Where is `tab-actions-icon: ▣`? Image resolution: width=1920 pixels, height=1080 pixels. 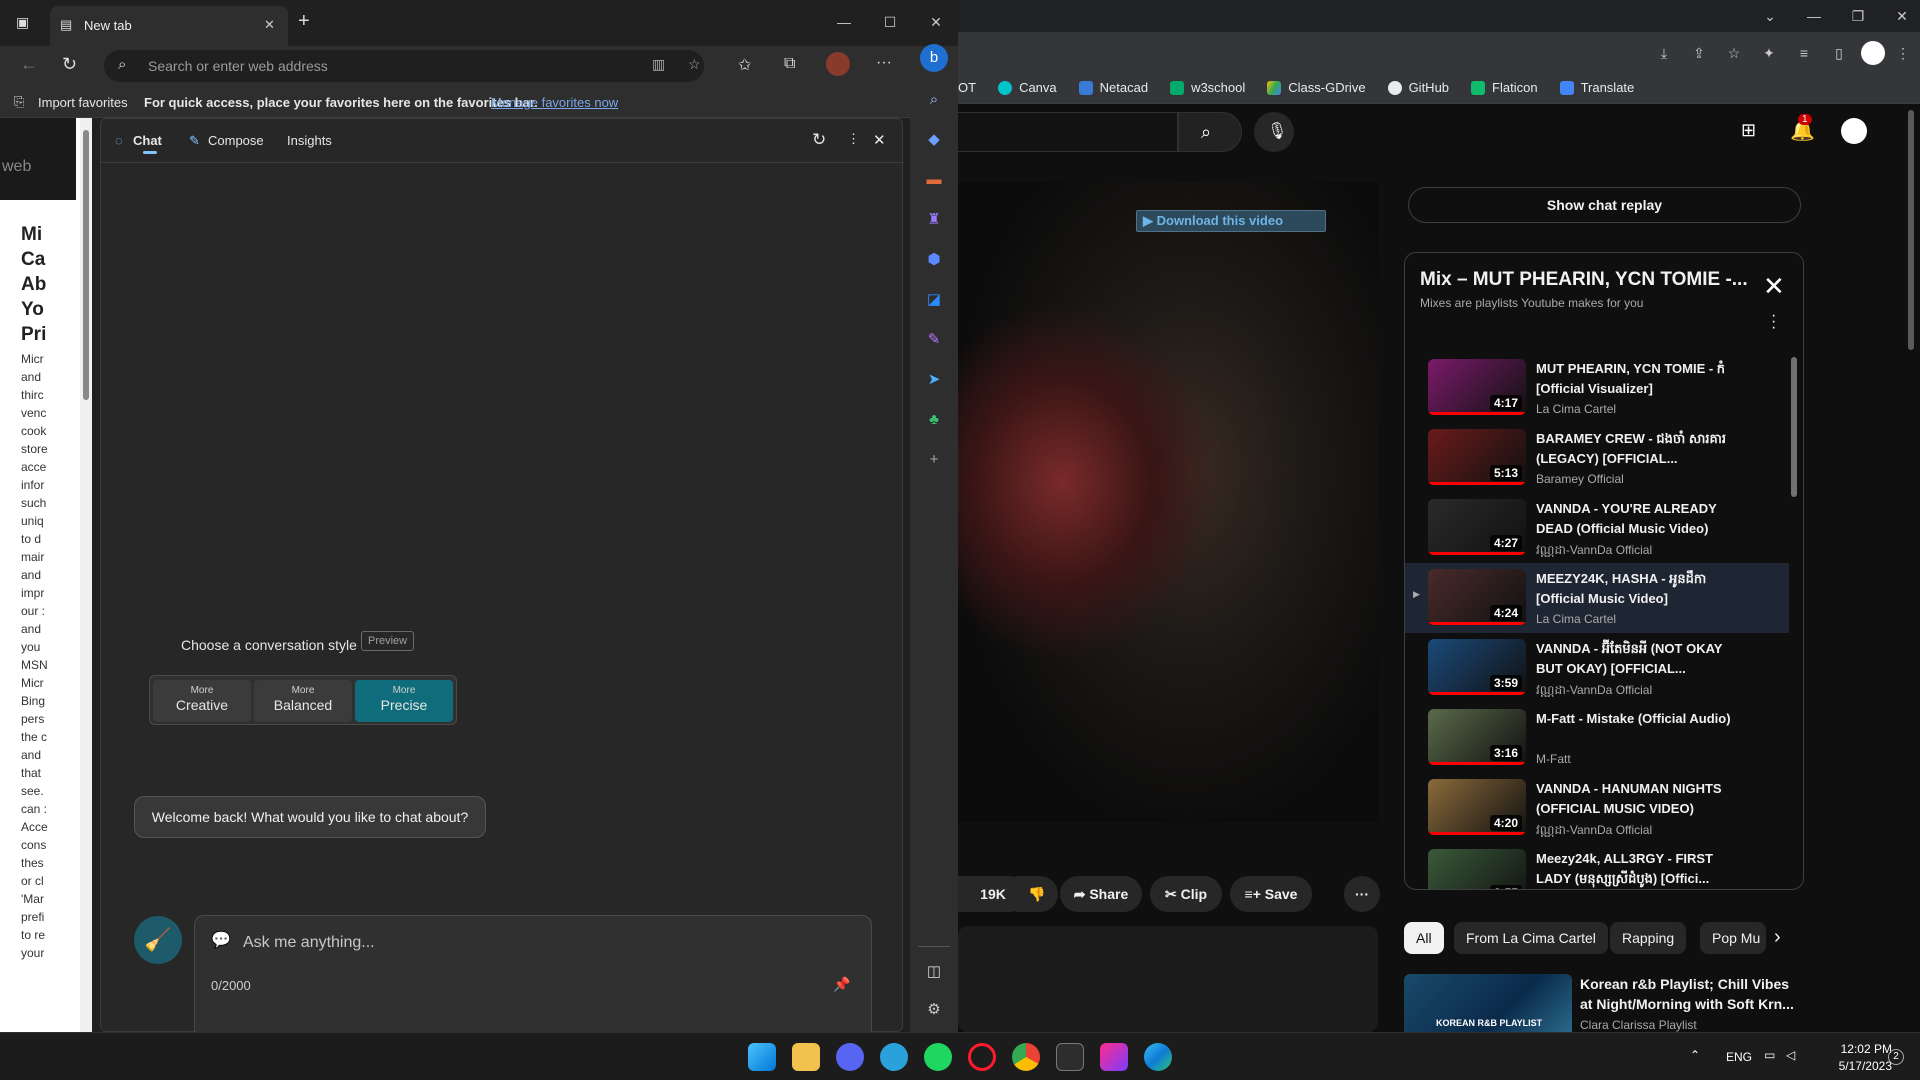 tab-actions-icon: ▣ is located at coordinates (22, 22).